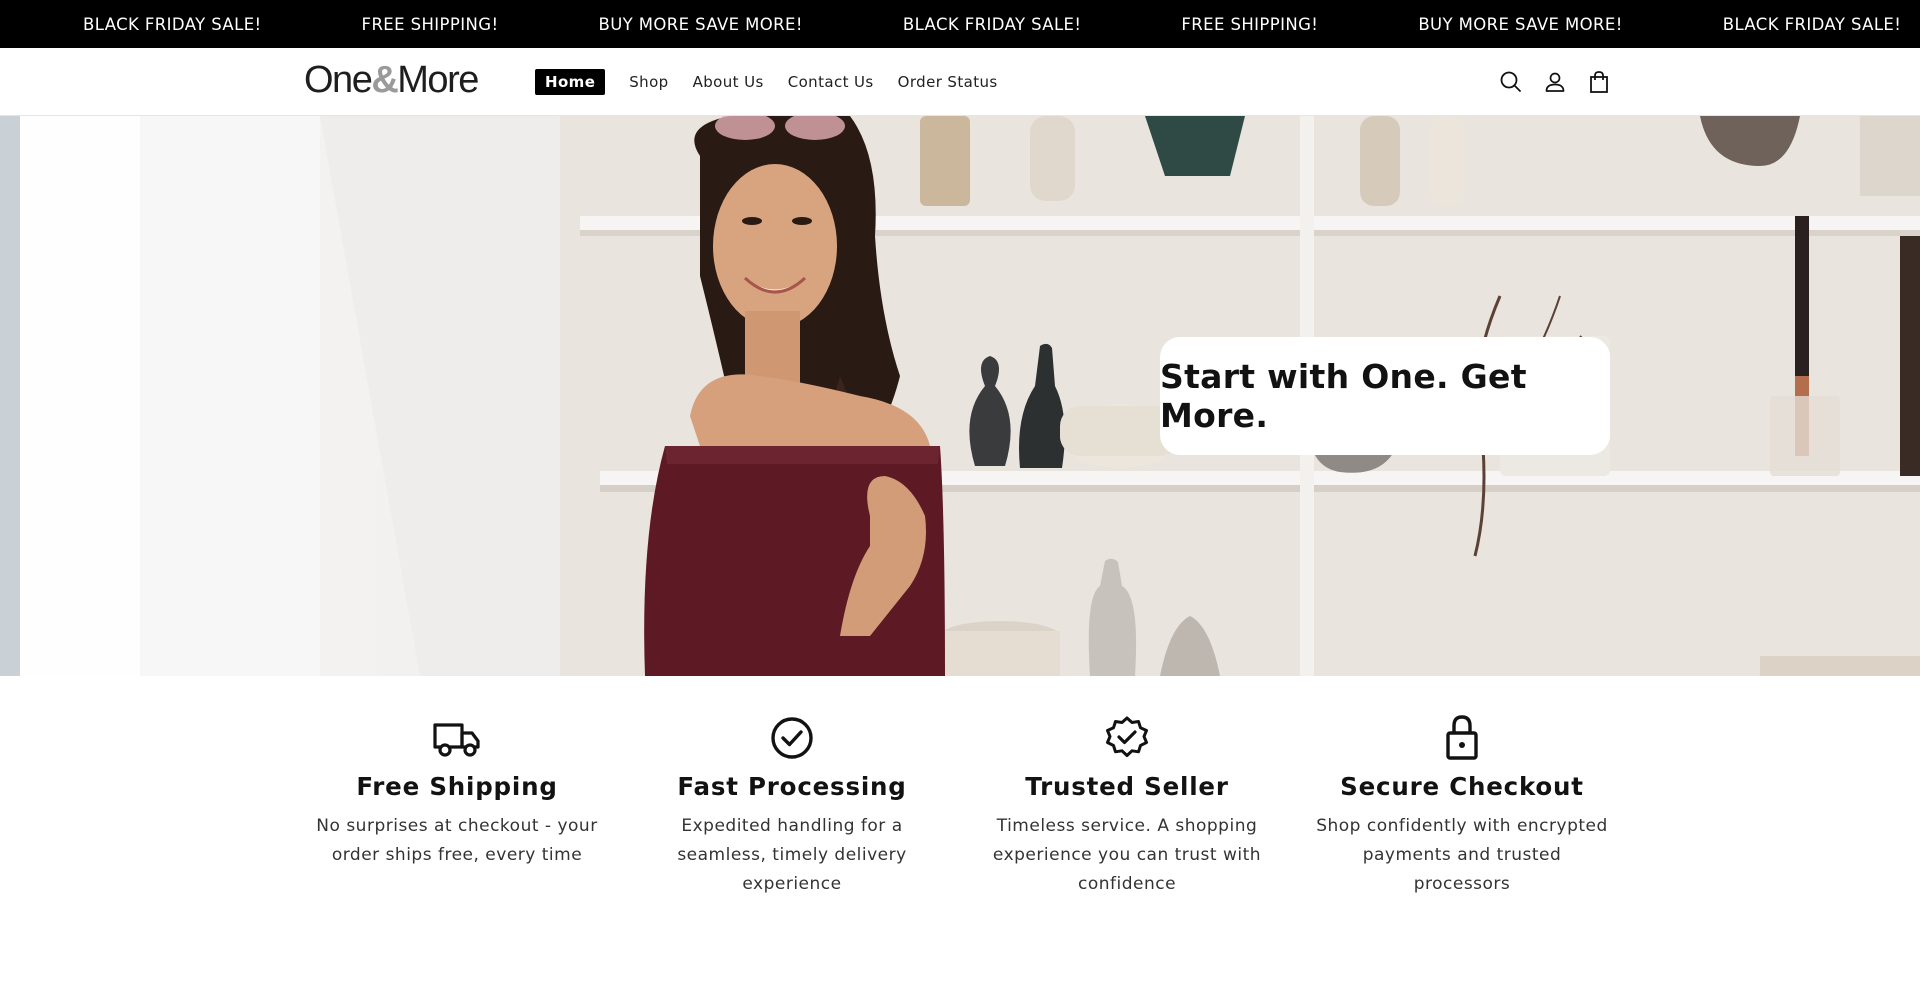  Describe the element at coordinates (792, 786) in the screenshot. I see `feature-title: Fast Processing` at that location.